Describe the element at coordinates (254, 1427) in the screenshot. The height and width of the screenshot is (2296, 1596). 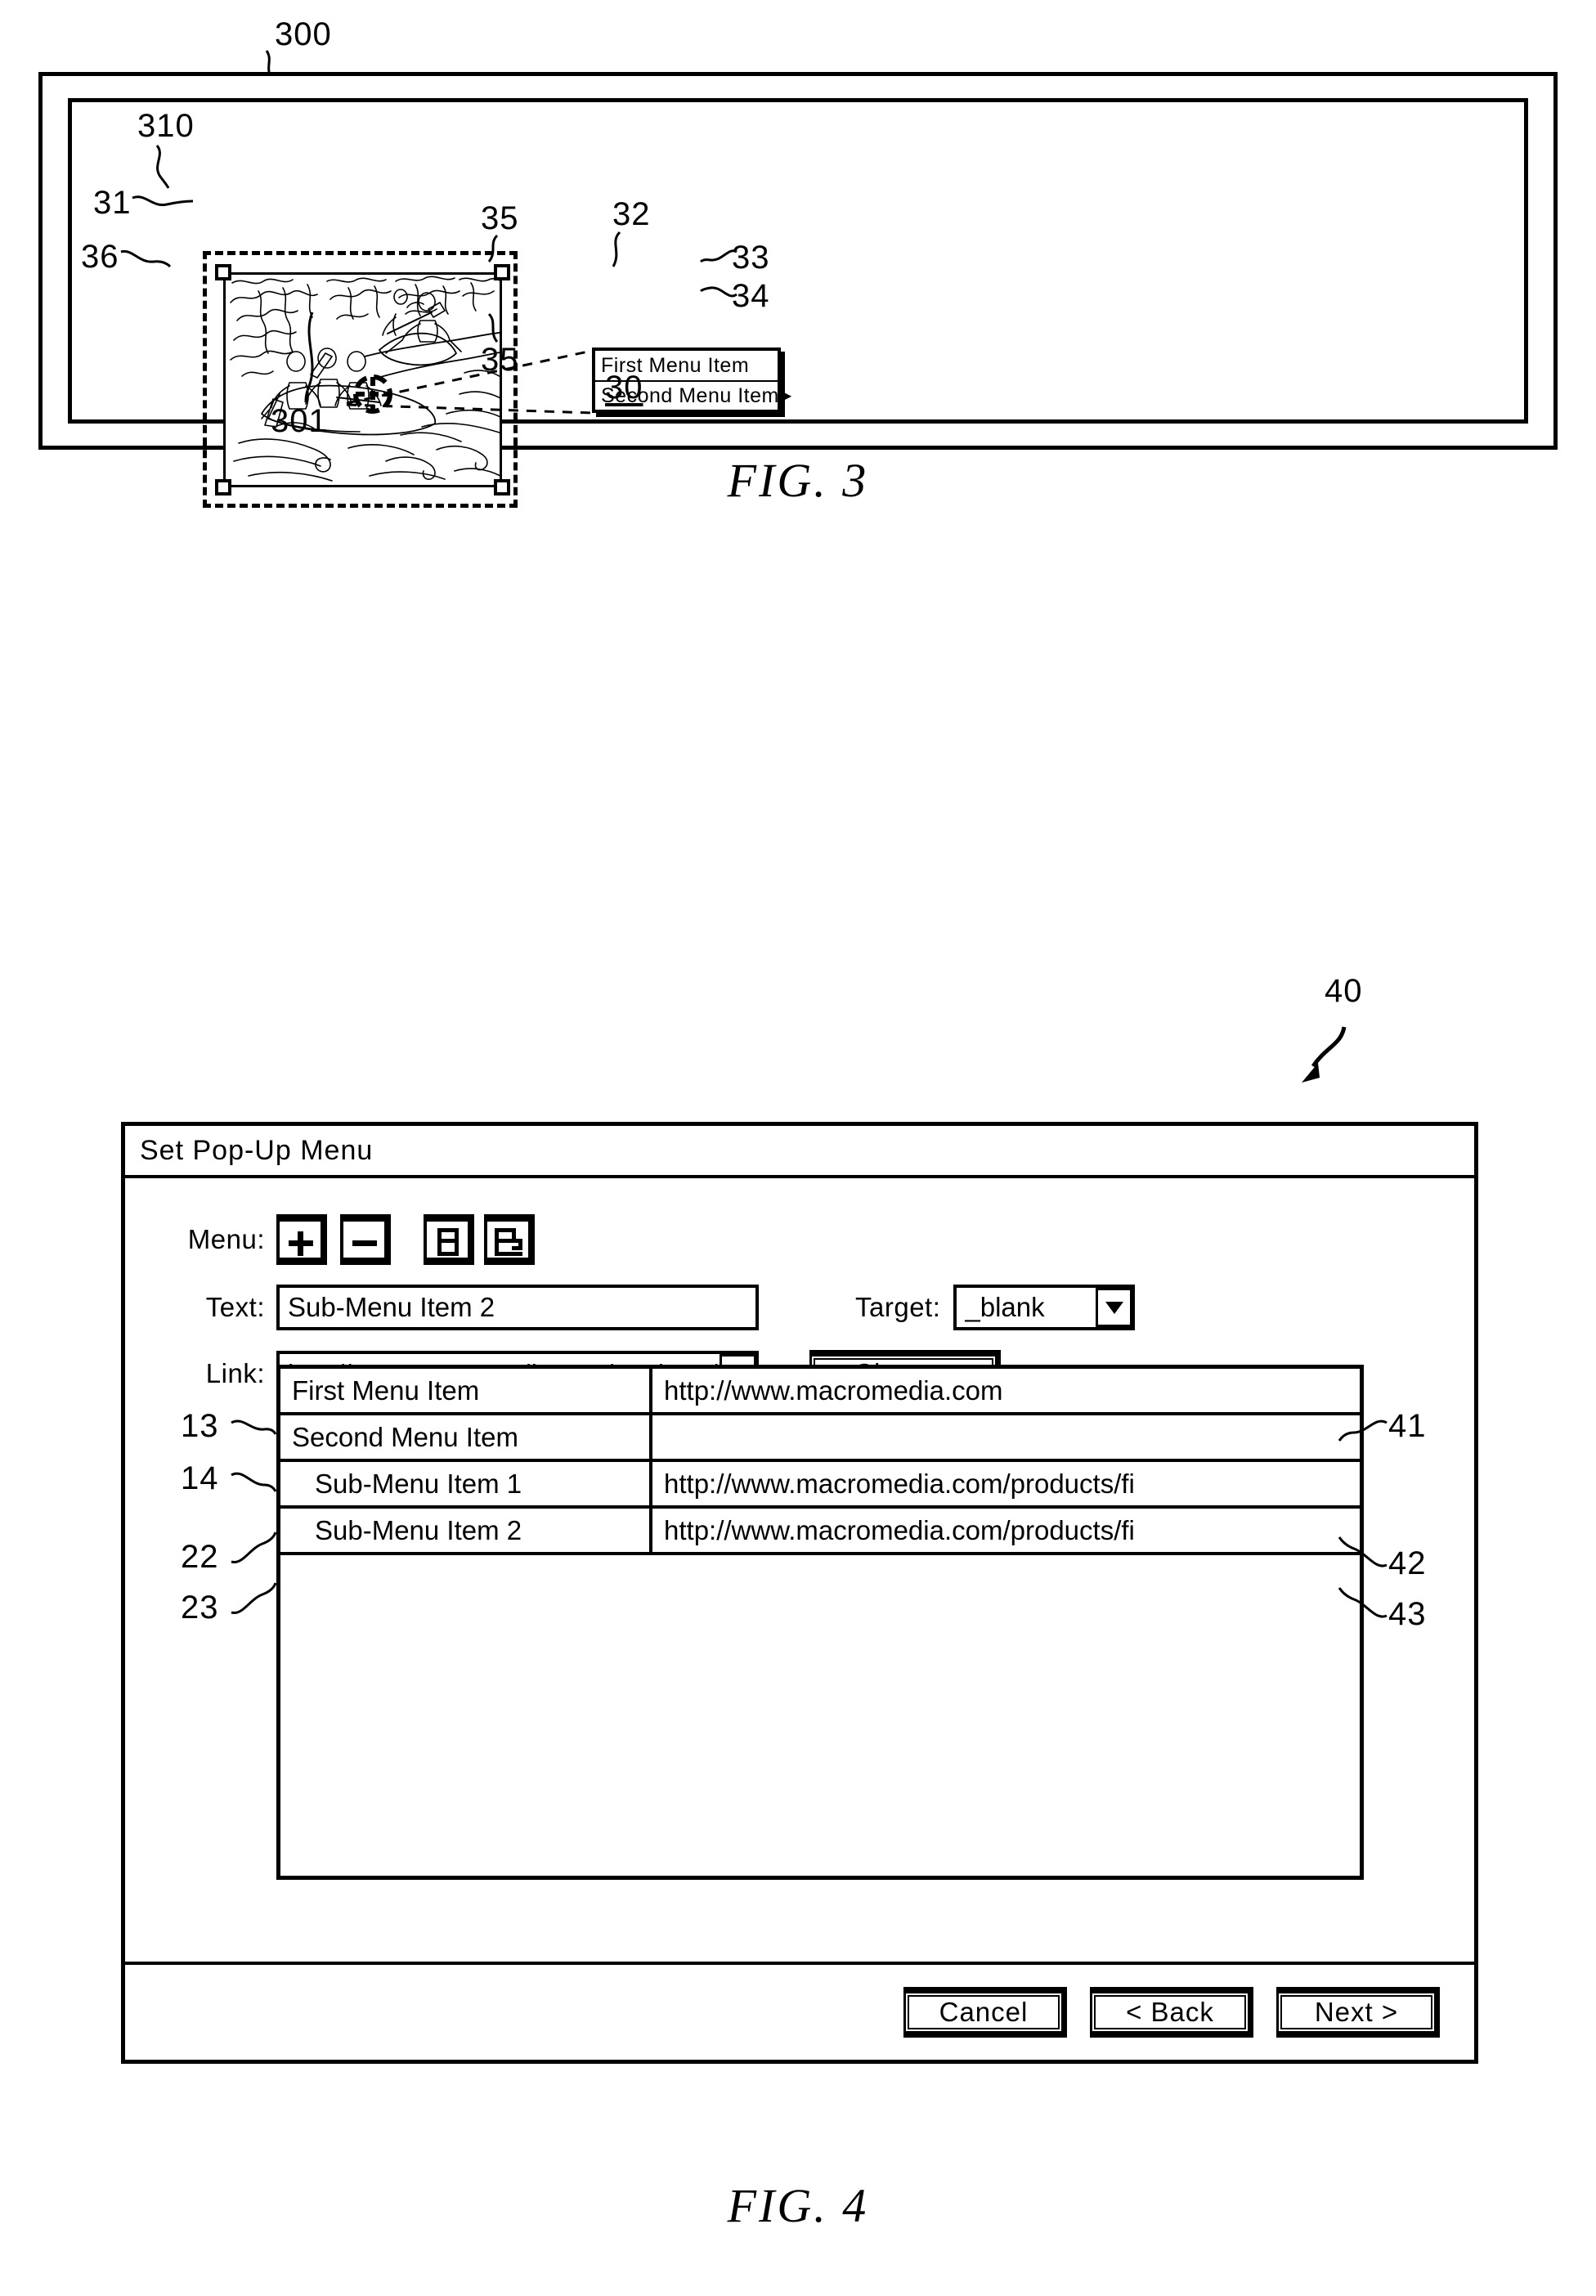
I see `ref-13-leader` at that location.